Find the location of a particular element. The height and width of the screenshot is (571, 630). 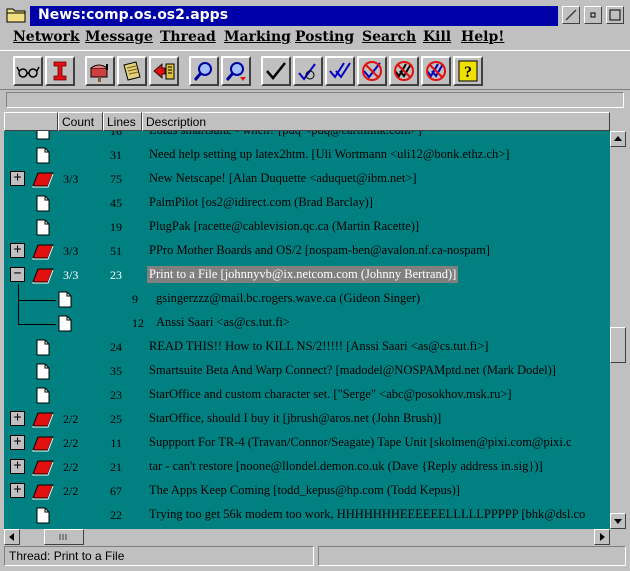

red-i-icon is located at coordinates (60, 71).